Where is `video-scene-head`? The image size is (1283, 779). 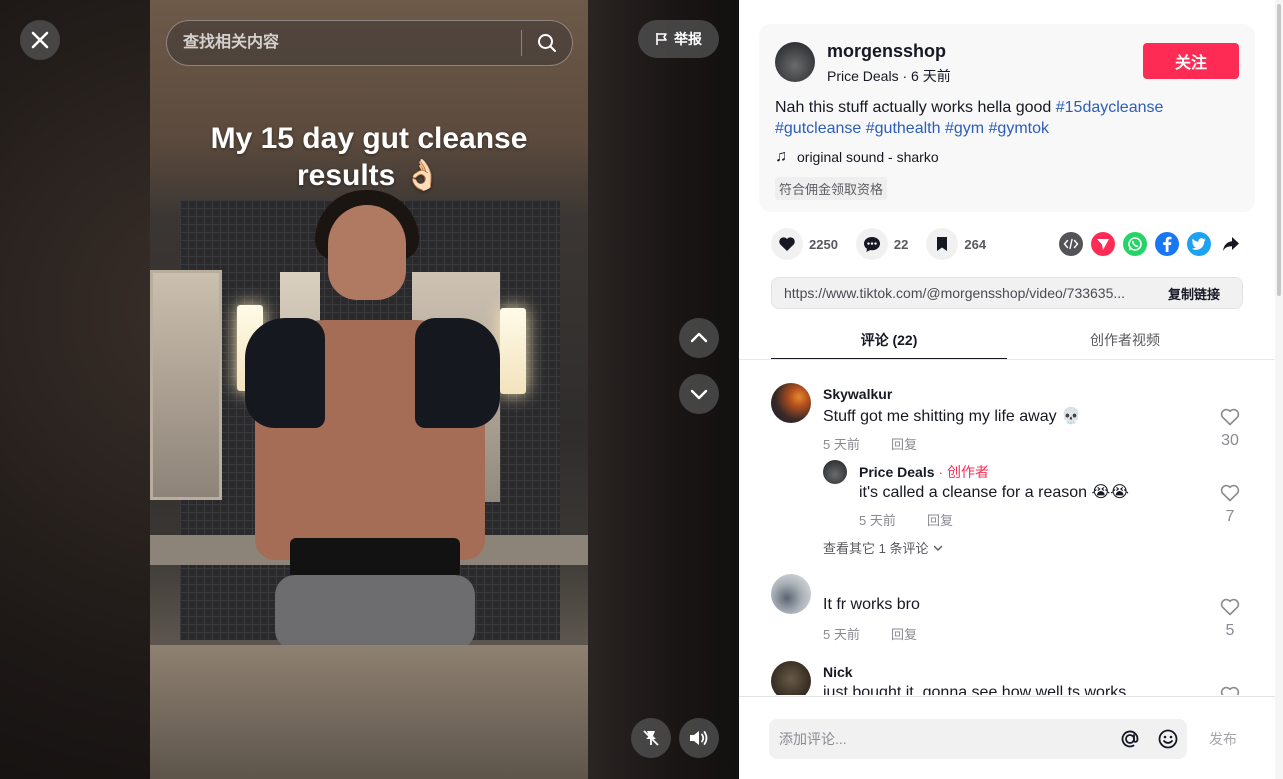 video-scene-head is located at coordinates (367, 252).